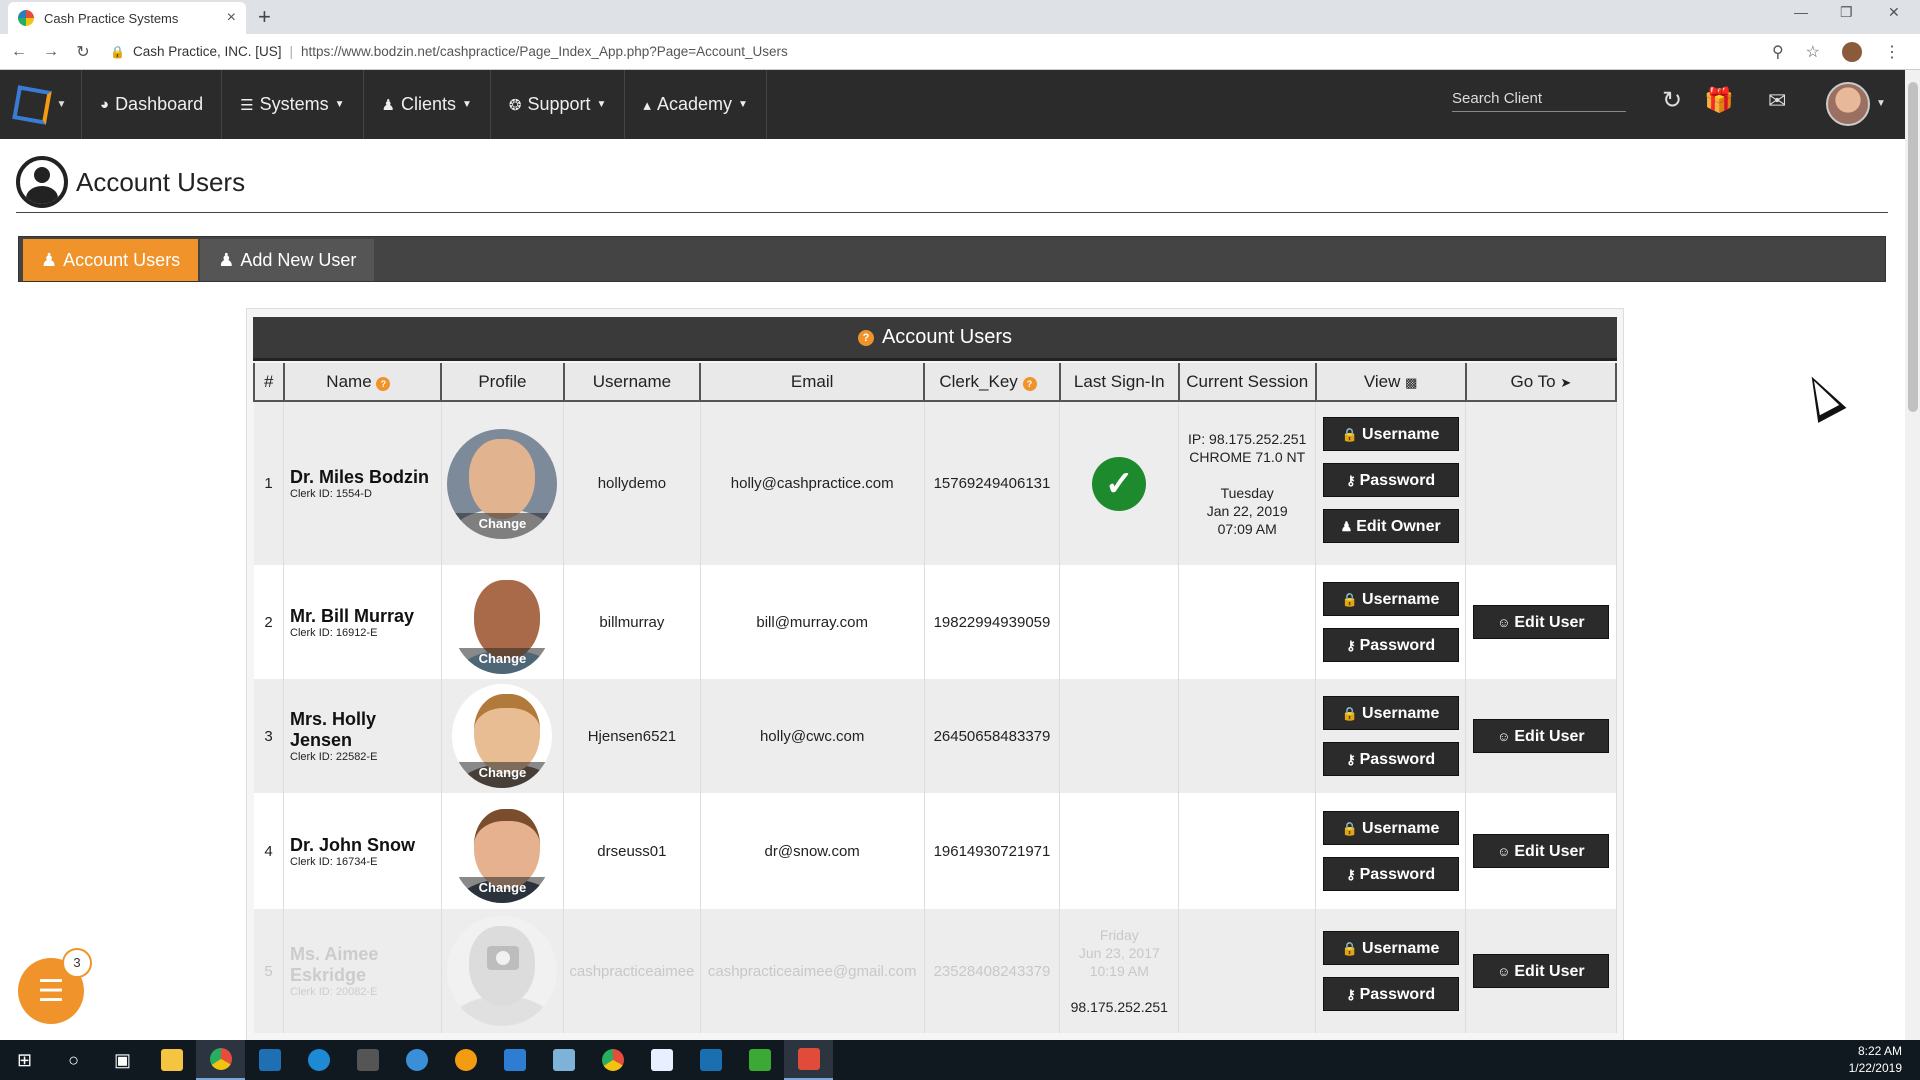 The width and height of the screenshot is (1920, 1080). I want to click on back-icon: ←, so click(19, 52).